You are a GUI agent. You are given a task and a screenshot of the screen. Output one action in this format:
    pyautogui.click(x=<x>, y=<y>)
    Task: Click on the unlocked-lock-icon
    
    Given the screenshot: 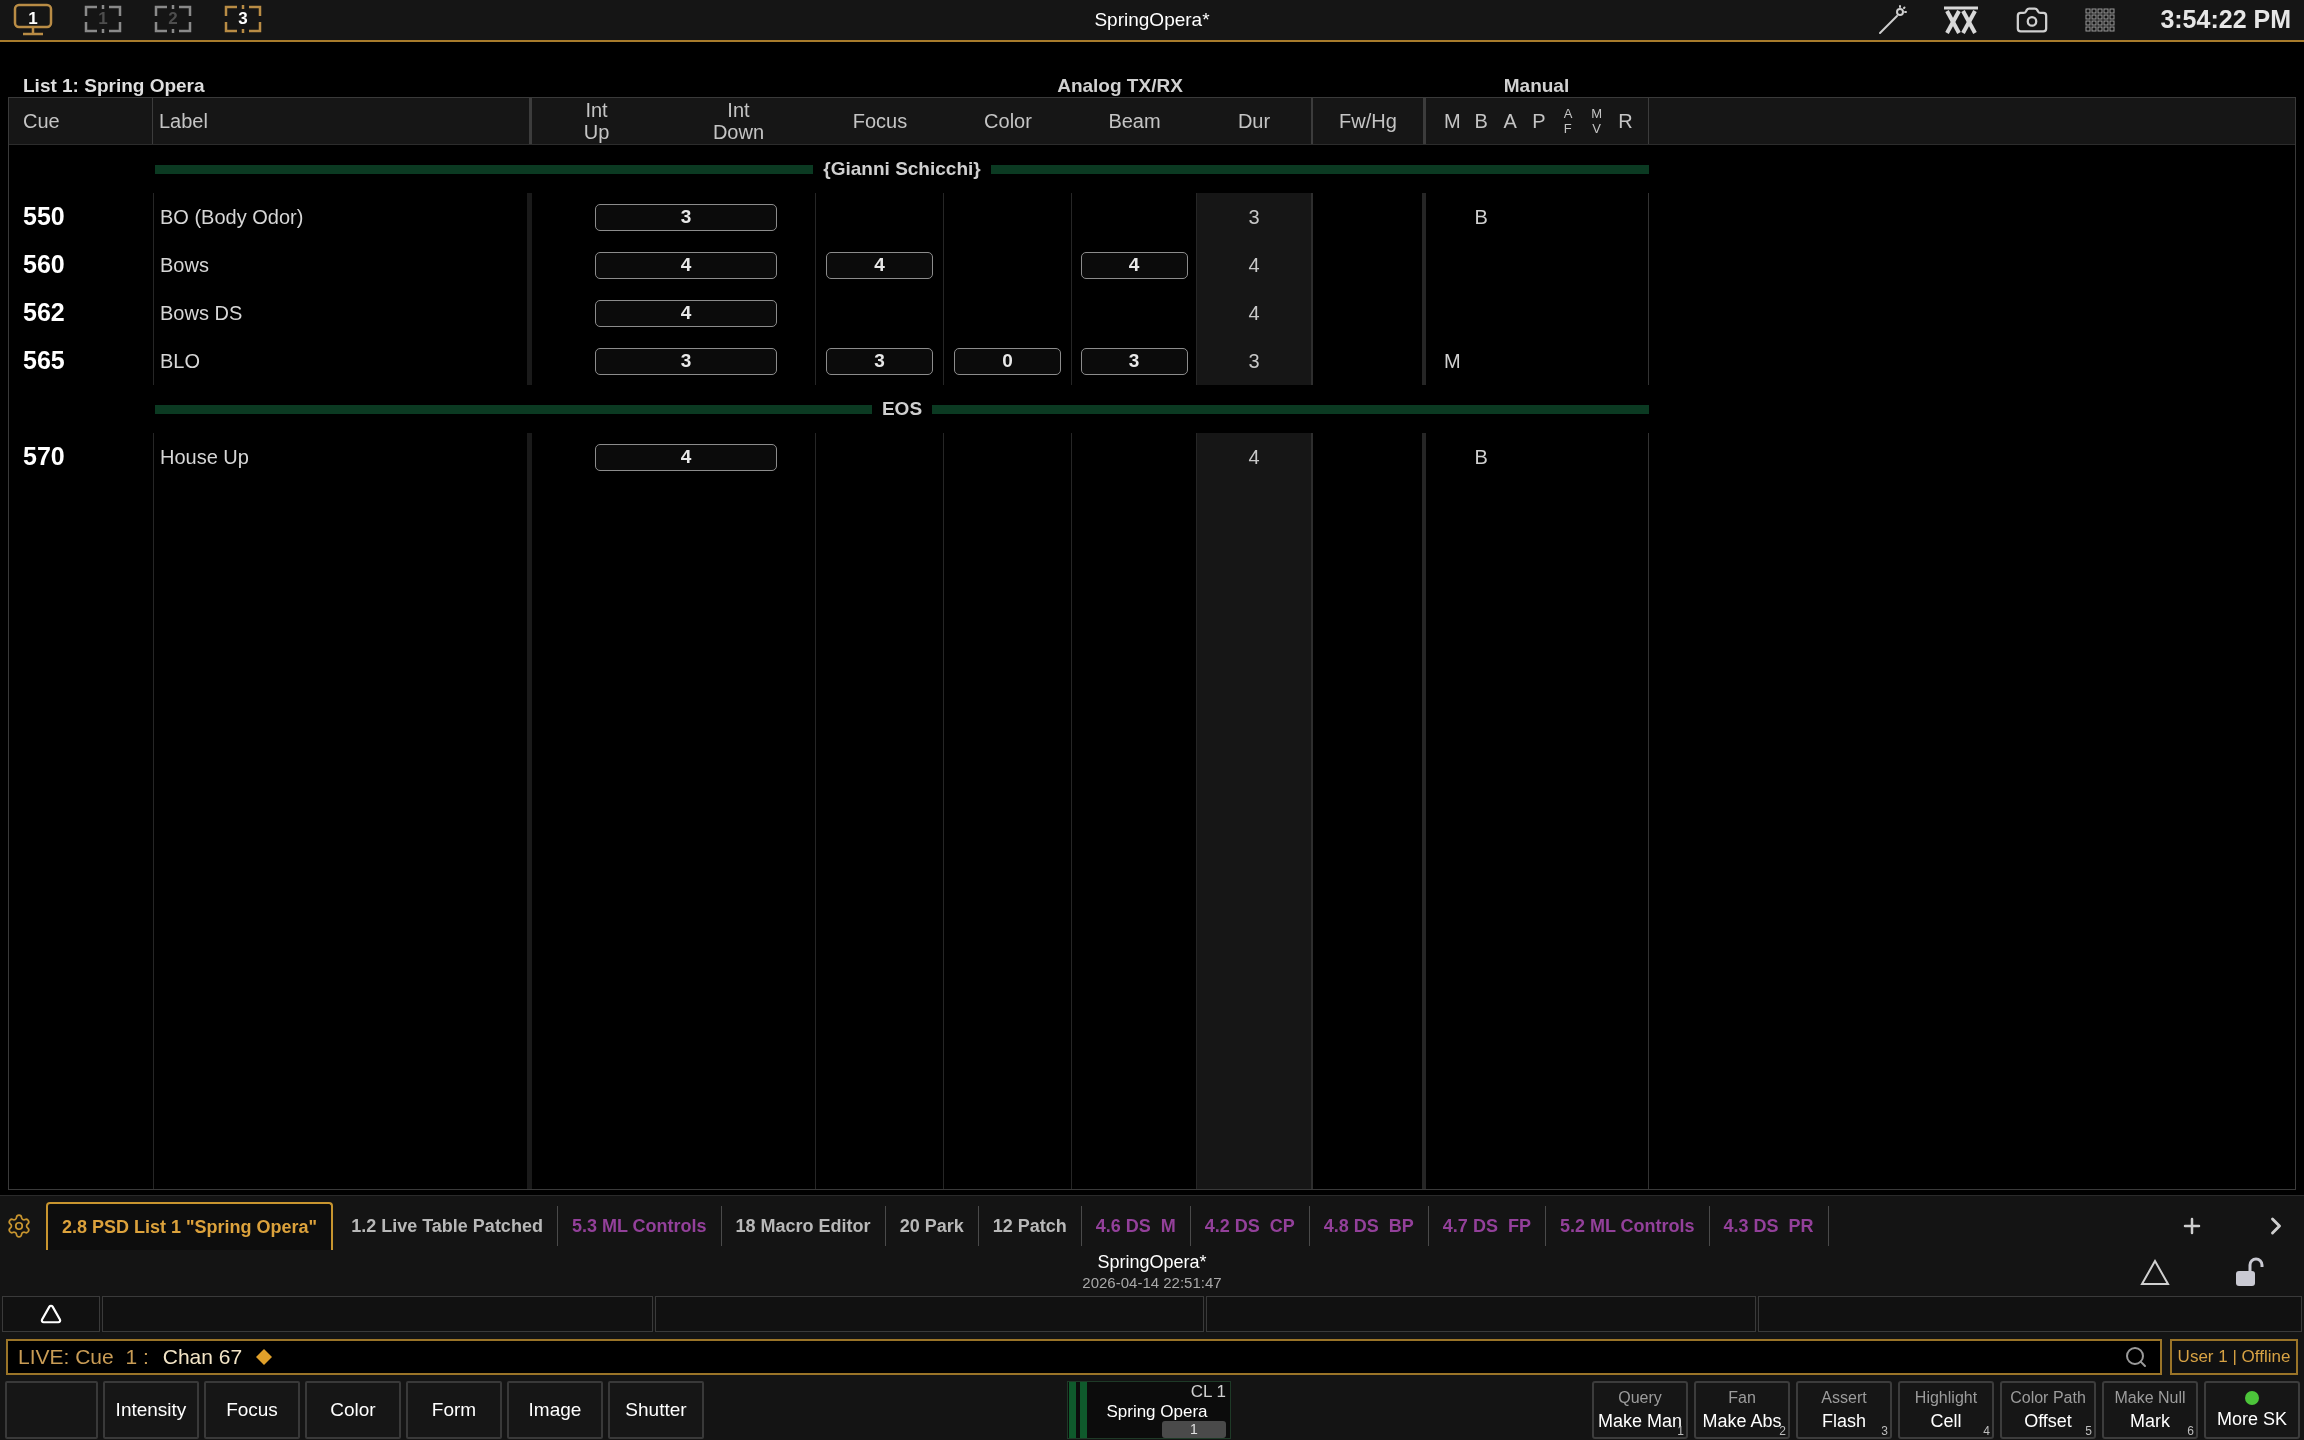 What is the action you would take?
    pyautogui.click(x=2249, y=1272)
    